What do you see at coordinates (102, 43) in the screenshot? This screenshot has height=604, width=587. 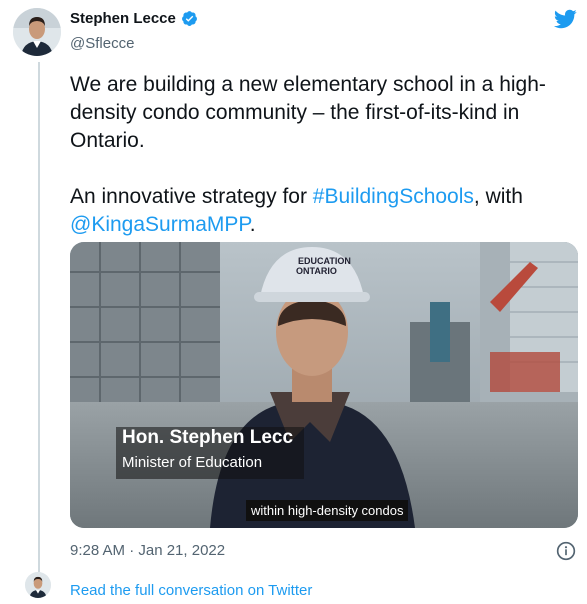 I see `author-handle: @Sflecce` at bounding box center [102, 43].